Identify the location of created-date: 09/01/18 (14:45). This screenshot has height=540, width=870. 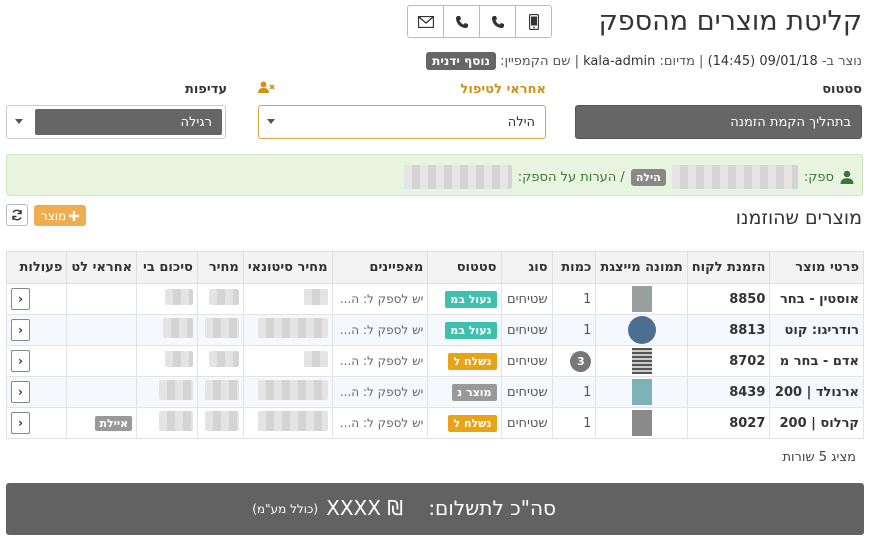
(762, 61).